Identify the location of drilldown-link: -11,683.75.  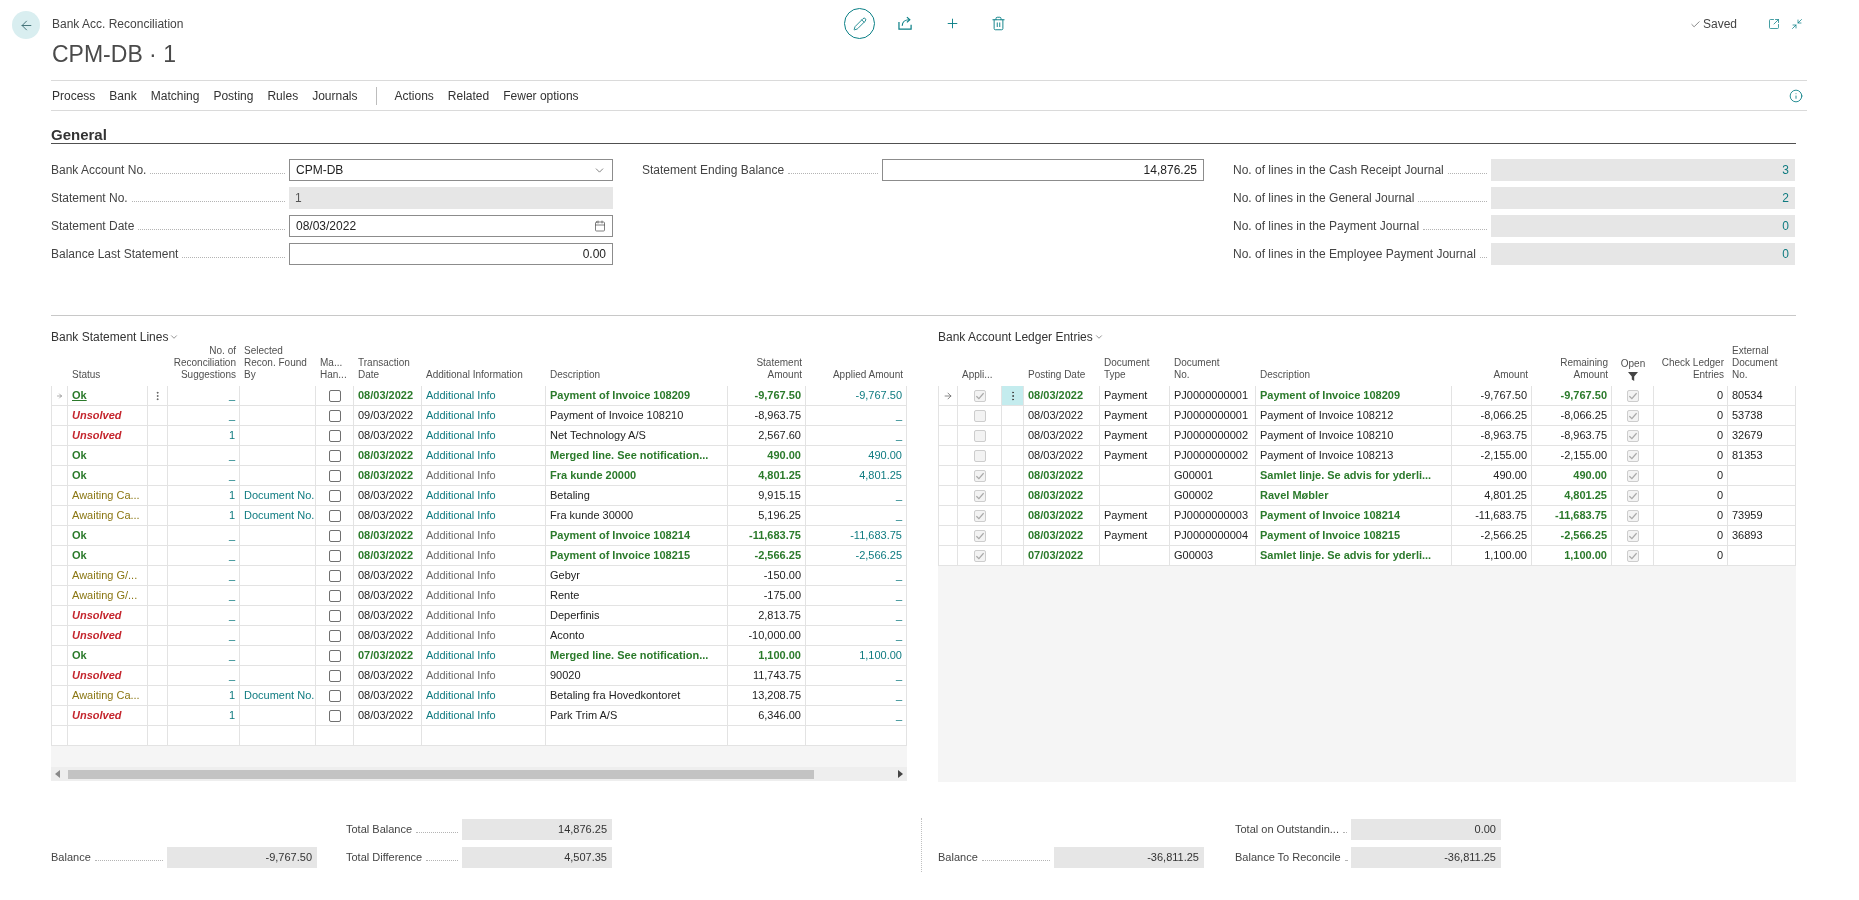
(876, 535).